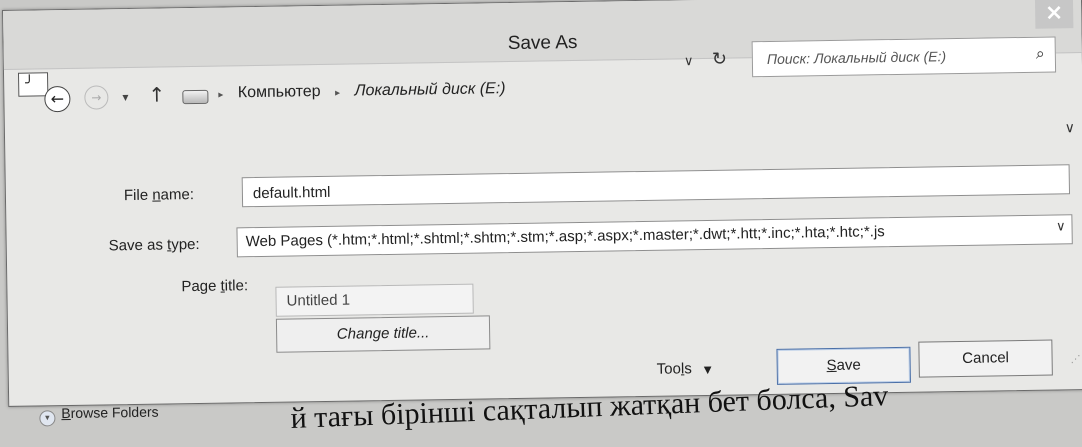 Image resolution: width=1082 pixels, height=447 pixels. I want to click on recent-locations-dropdown: ▾, so click(125, 97).